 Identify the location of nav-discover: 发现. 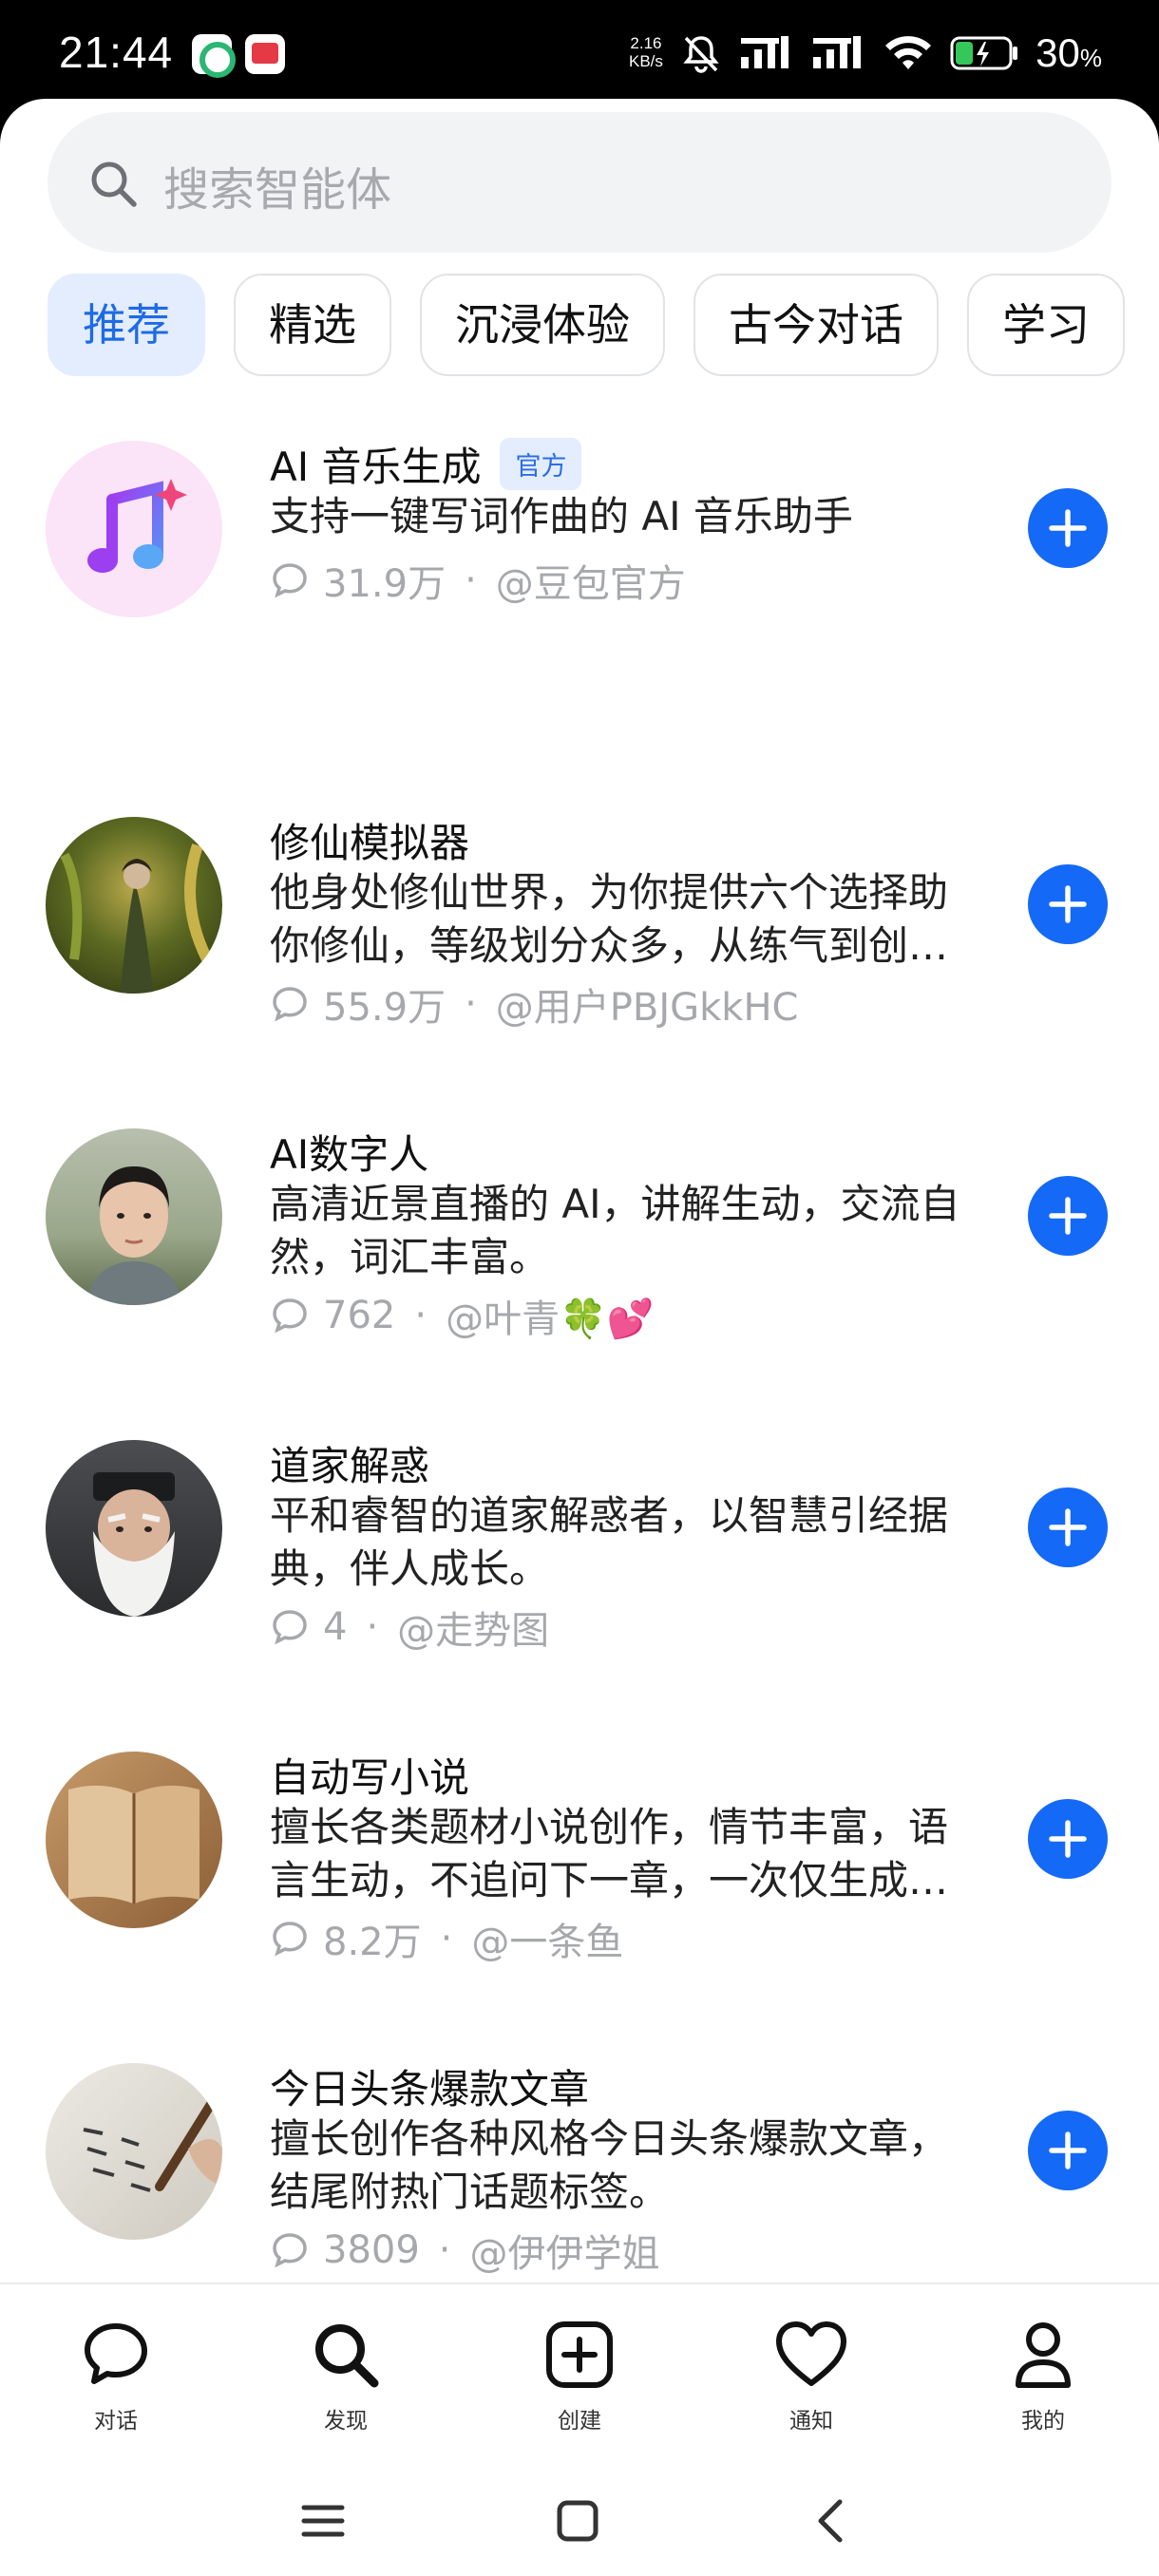
(346, 2376).